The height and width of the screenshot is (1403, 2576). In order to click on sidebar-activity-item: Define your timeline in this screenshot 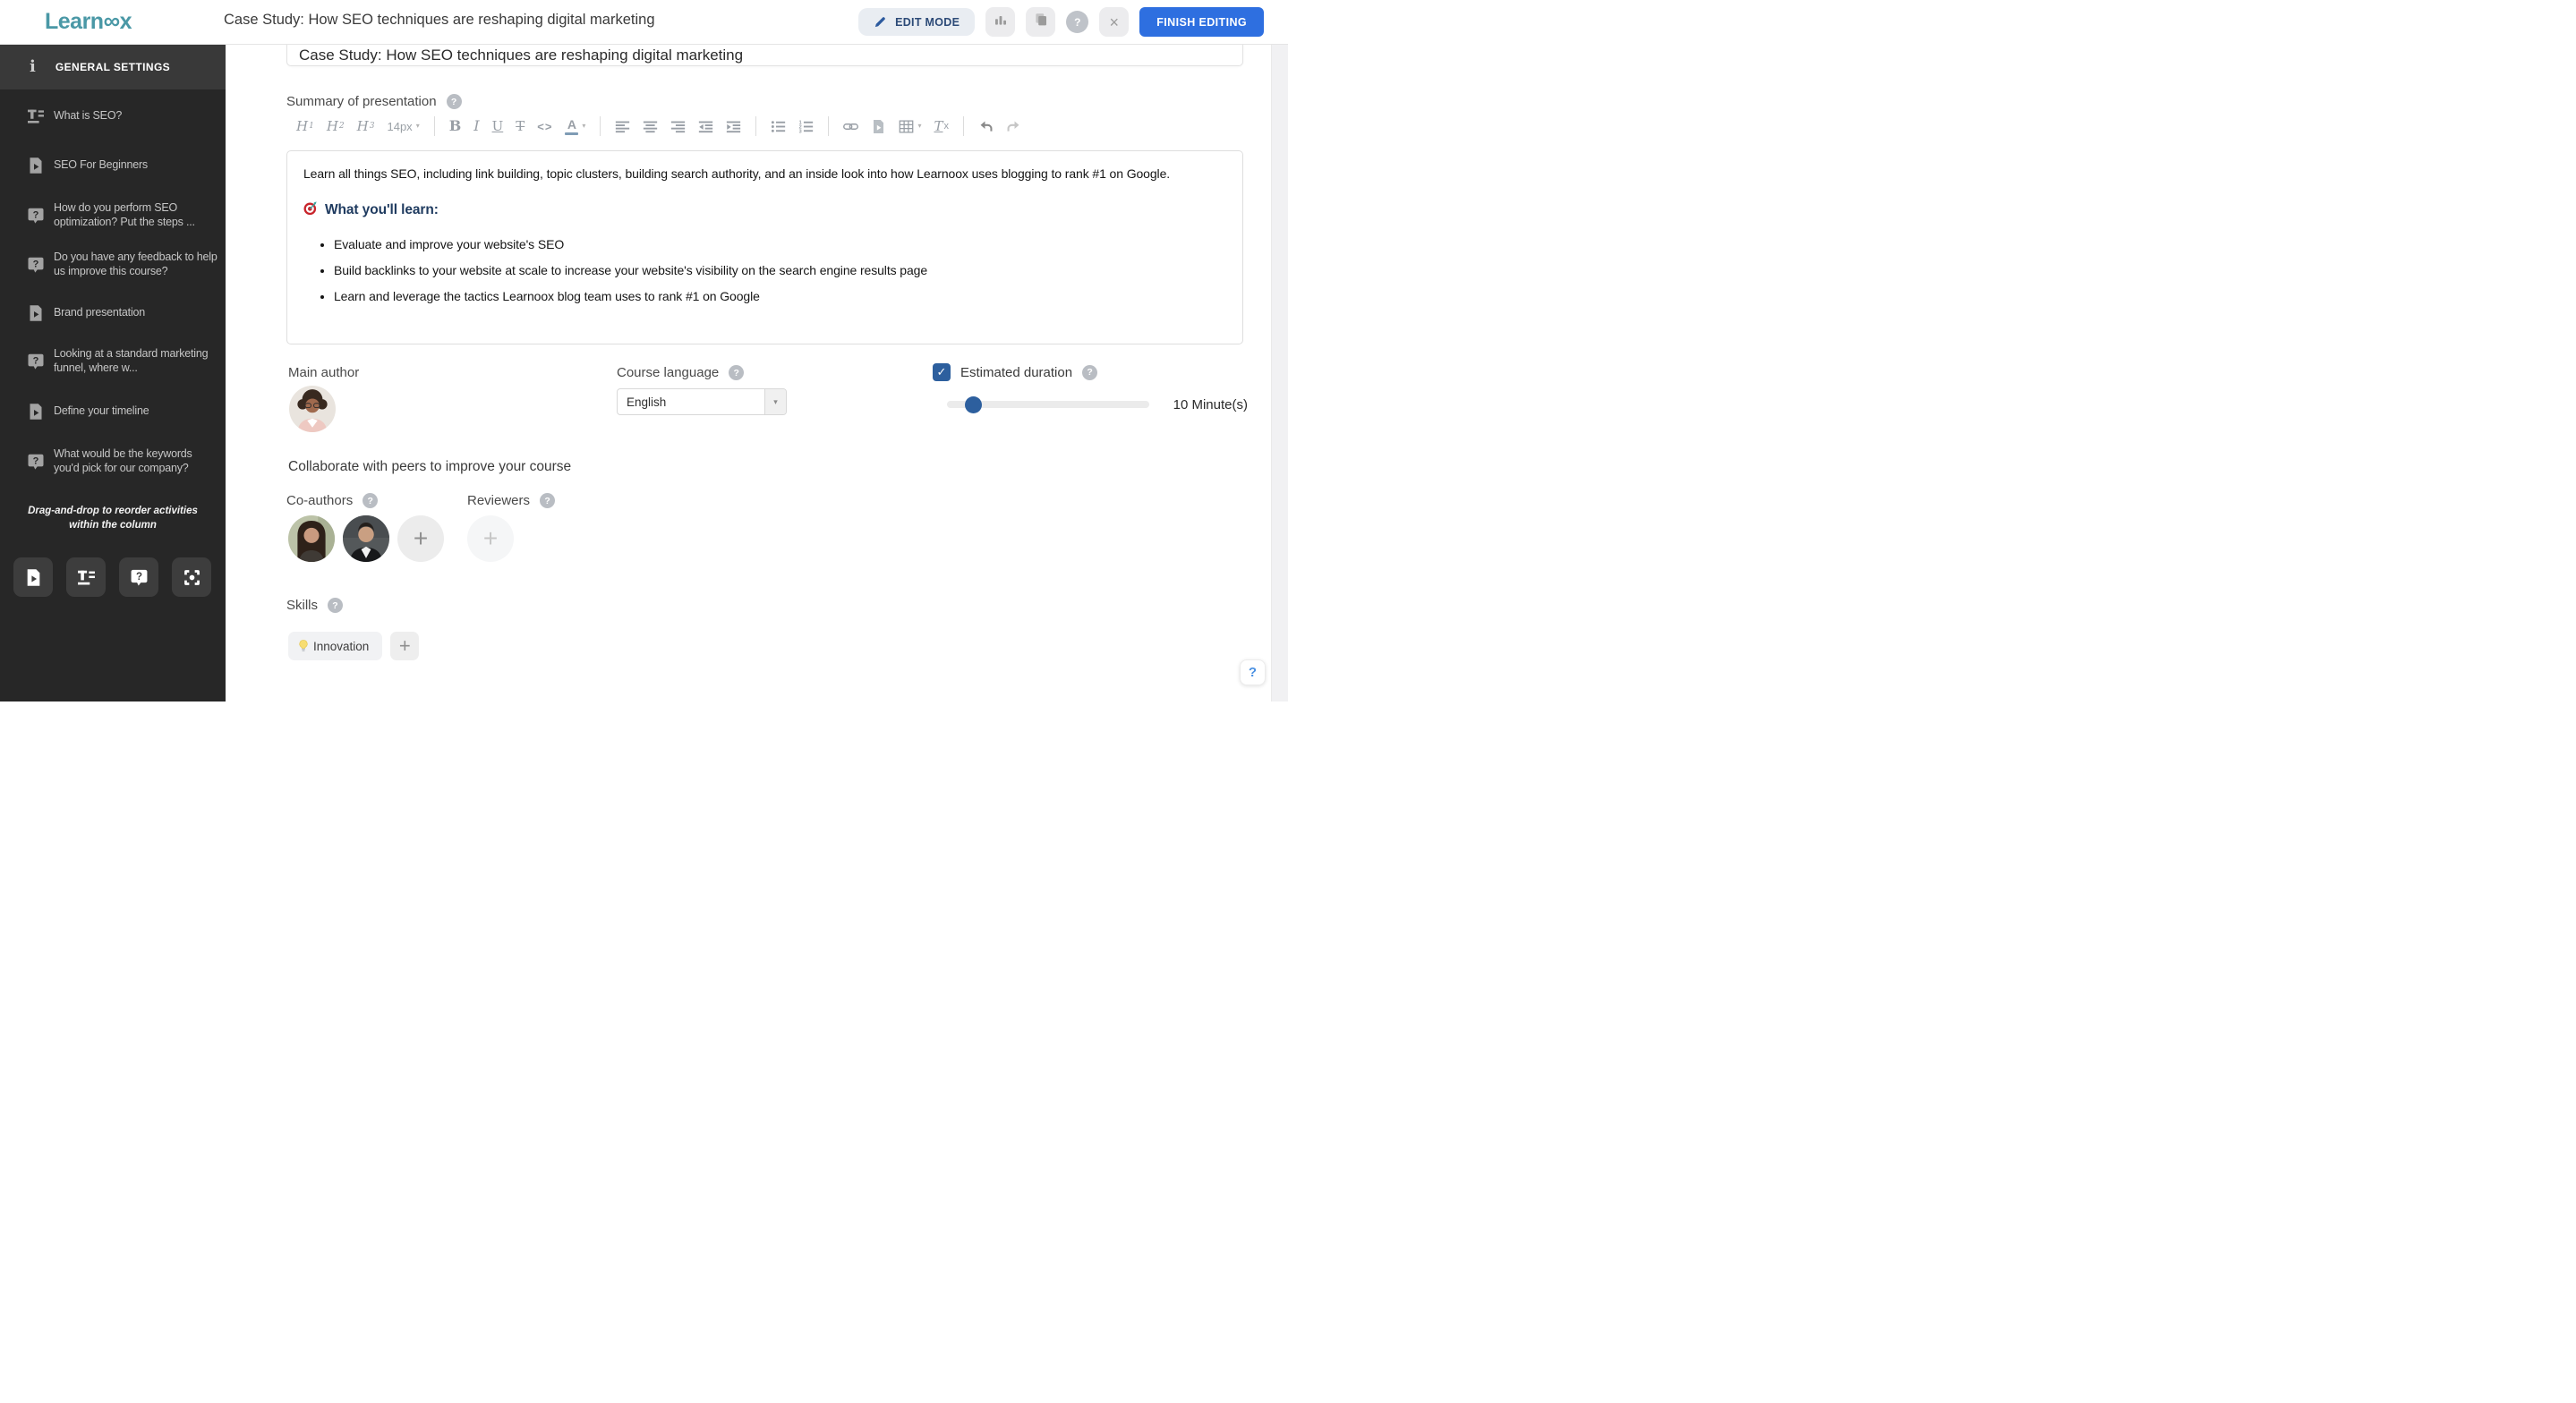, I will do `click(113, 412)`.